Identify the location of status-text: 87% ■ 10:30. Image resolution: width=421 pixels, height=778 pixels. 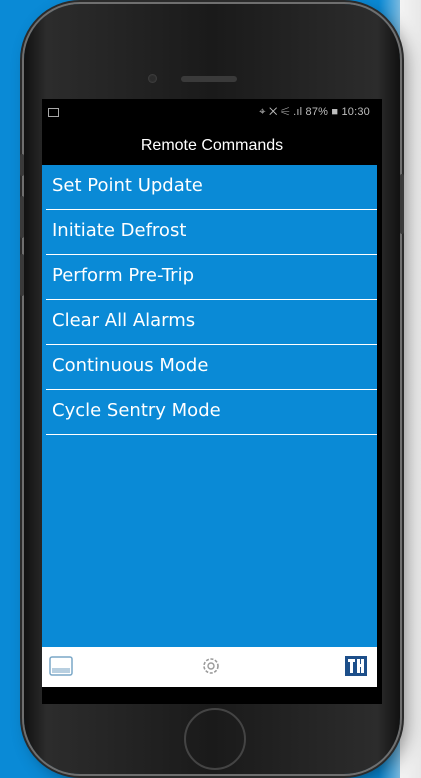
(337, 112).